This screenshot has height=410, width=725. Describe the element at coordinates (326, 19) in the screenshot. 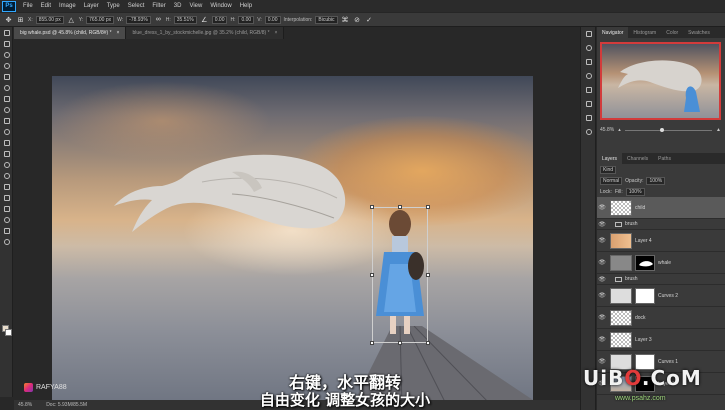

I see `interpolation-select: Bicubic` at that location.